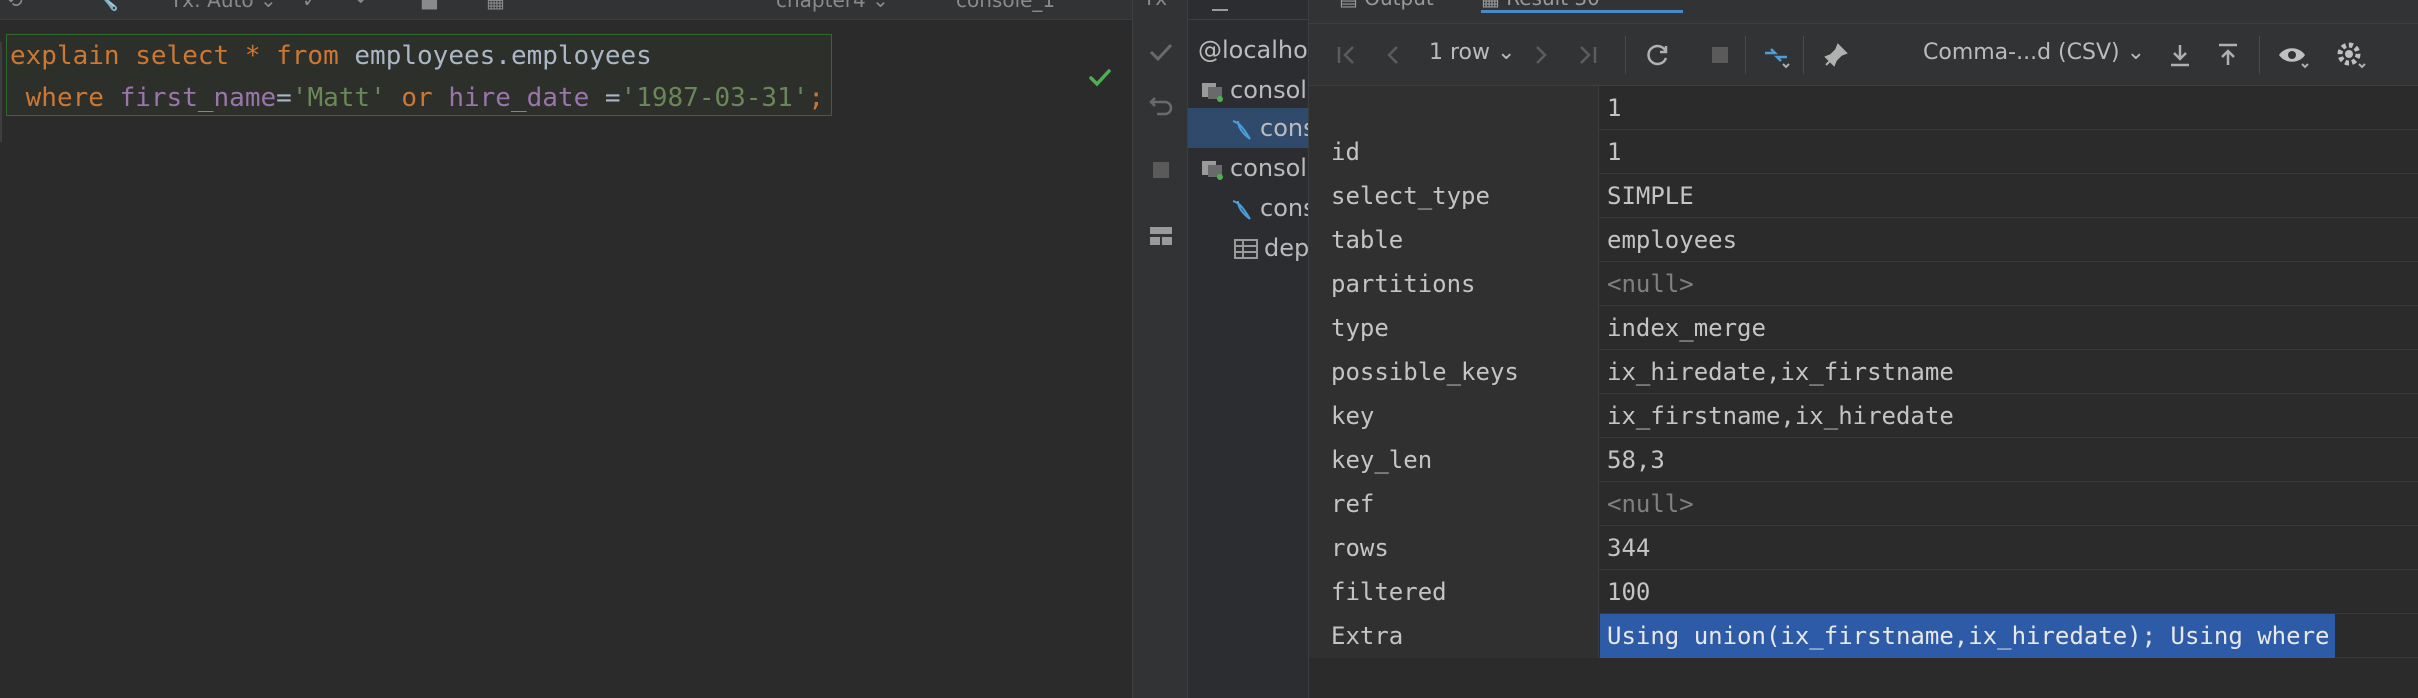  Describe the element at coordinates (1686, 328) in the screenshot. I see `row-value: index_merge` at that location.